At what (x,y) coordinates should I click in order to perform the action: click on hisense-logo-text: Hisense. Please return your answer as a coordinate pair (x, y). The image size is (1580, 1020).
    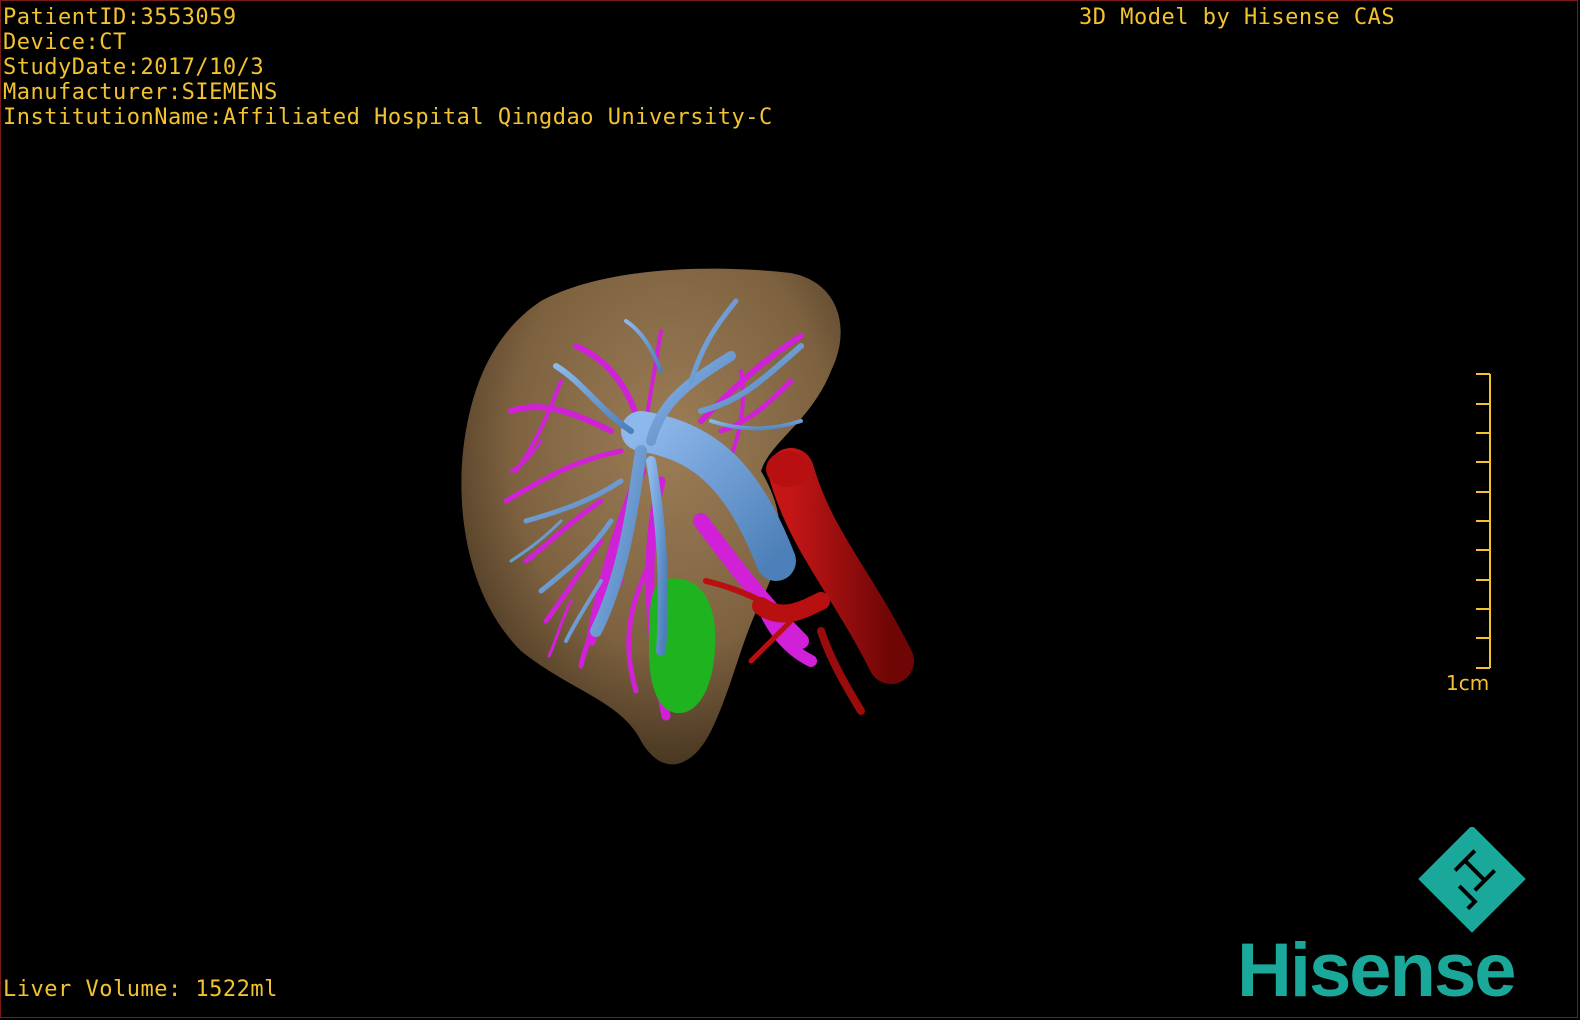
    Looking at the image, I should click on (1376, 970).